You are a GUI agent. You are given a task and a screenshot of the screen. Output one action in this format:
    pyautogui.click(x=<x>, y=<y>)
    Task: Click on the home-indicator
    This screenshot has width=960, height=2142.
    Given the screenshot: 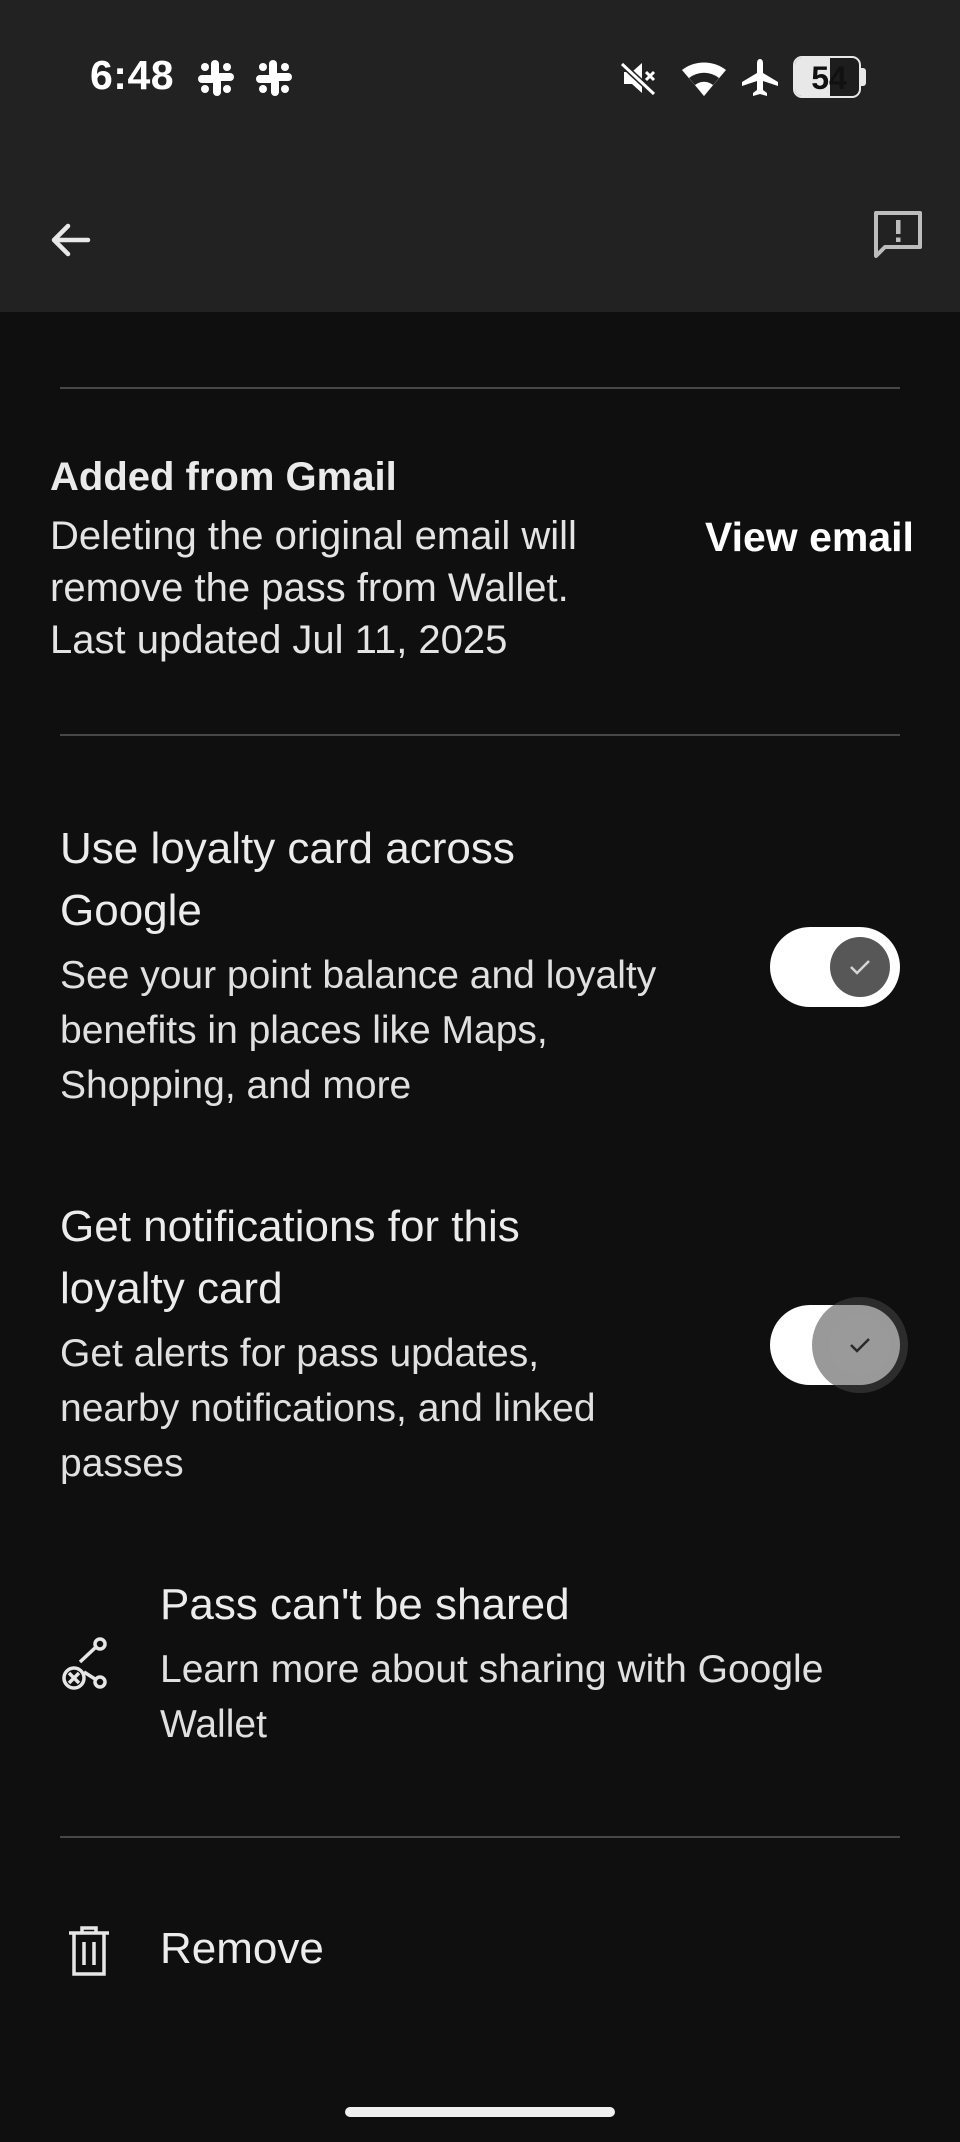 What is the action you would take?
    pyautogui.click(x=480, y=2112)
    